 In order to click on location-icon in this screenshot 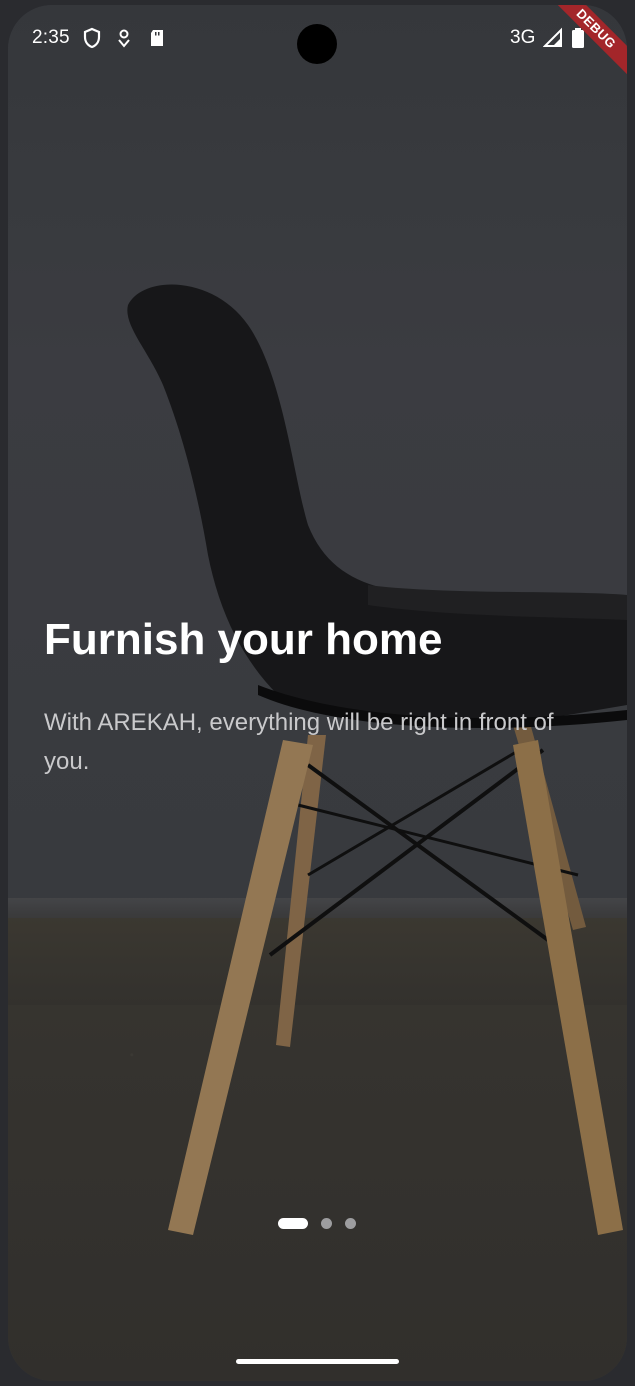, I will do `click(124, 38)`.